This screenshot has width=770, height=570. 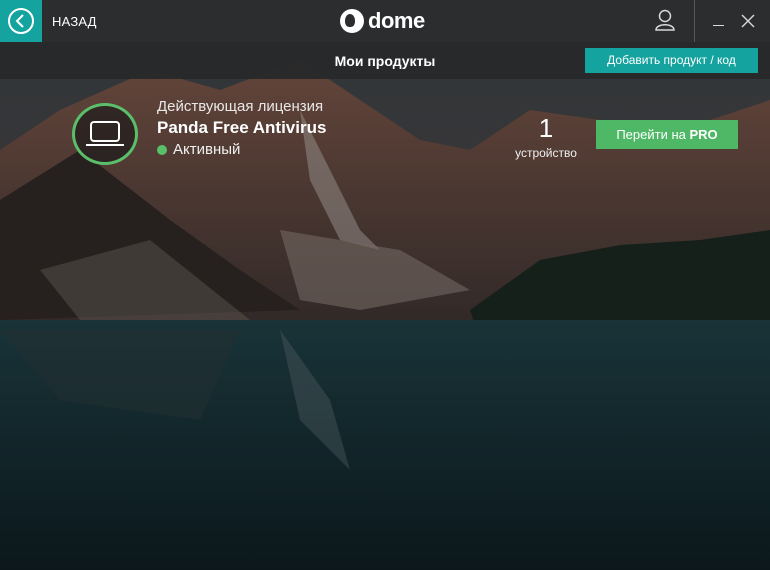 What do you see at coordinates (162, 149) in the screenshot?
I see `status-dot` at bounding box center [162, 149].